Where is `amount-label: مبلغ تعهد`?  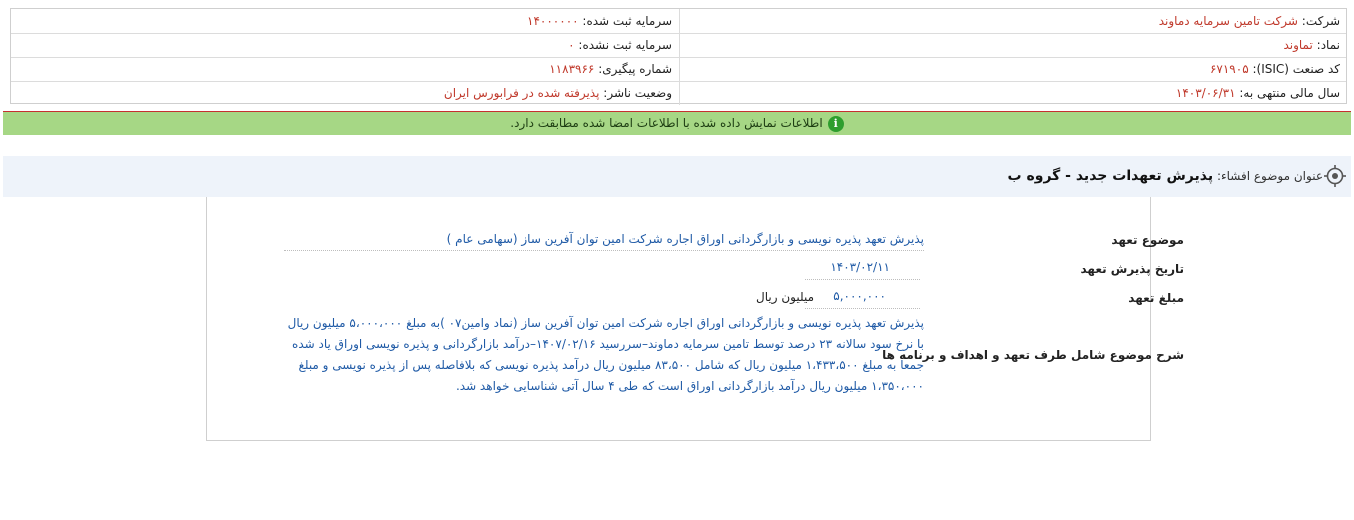 amount-label: مبلغ تعهد is located at coordinates (1156, 298).